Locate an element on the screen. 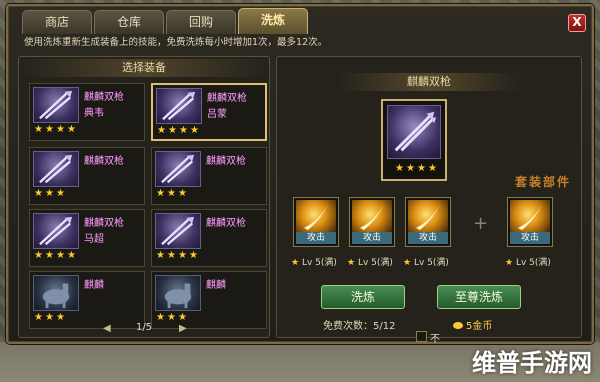  gold-cost: 5金币 is located at coordinates (472, 324).